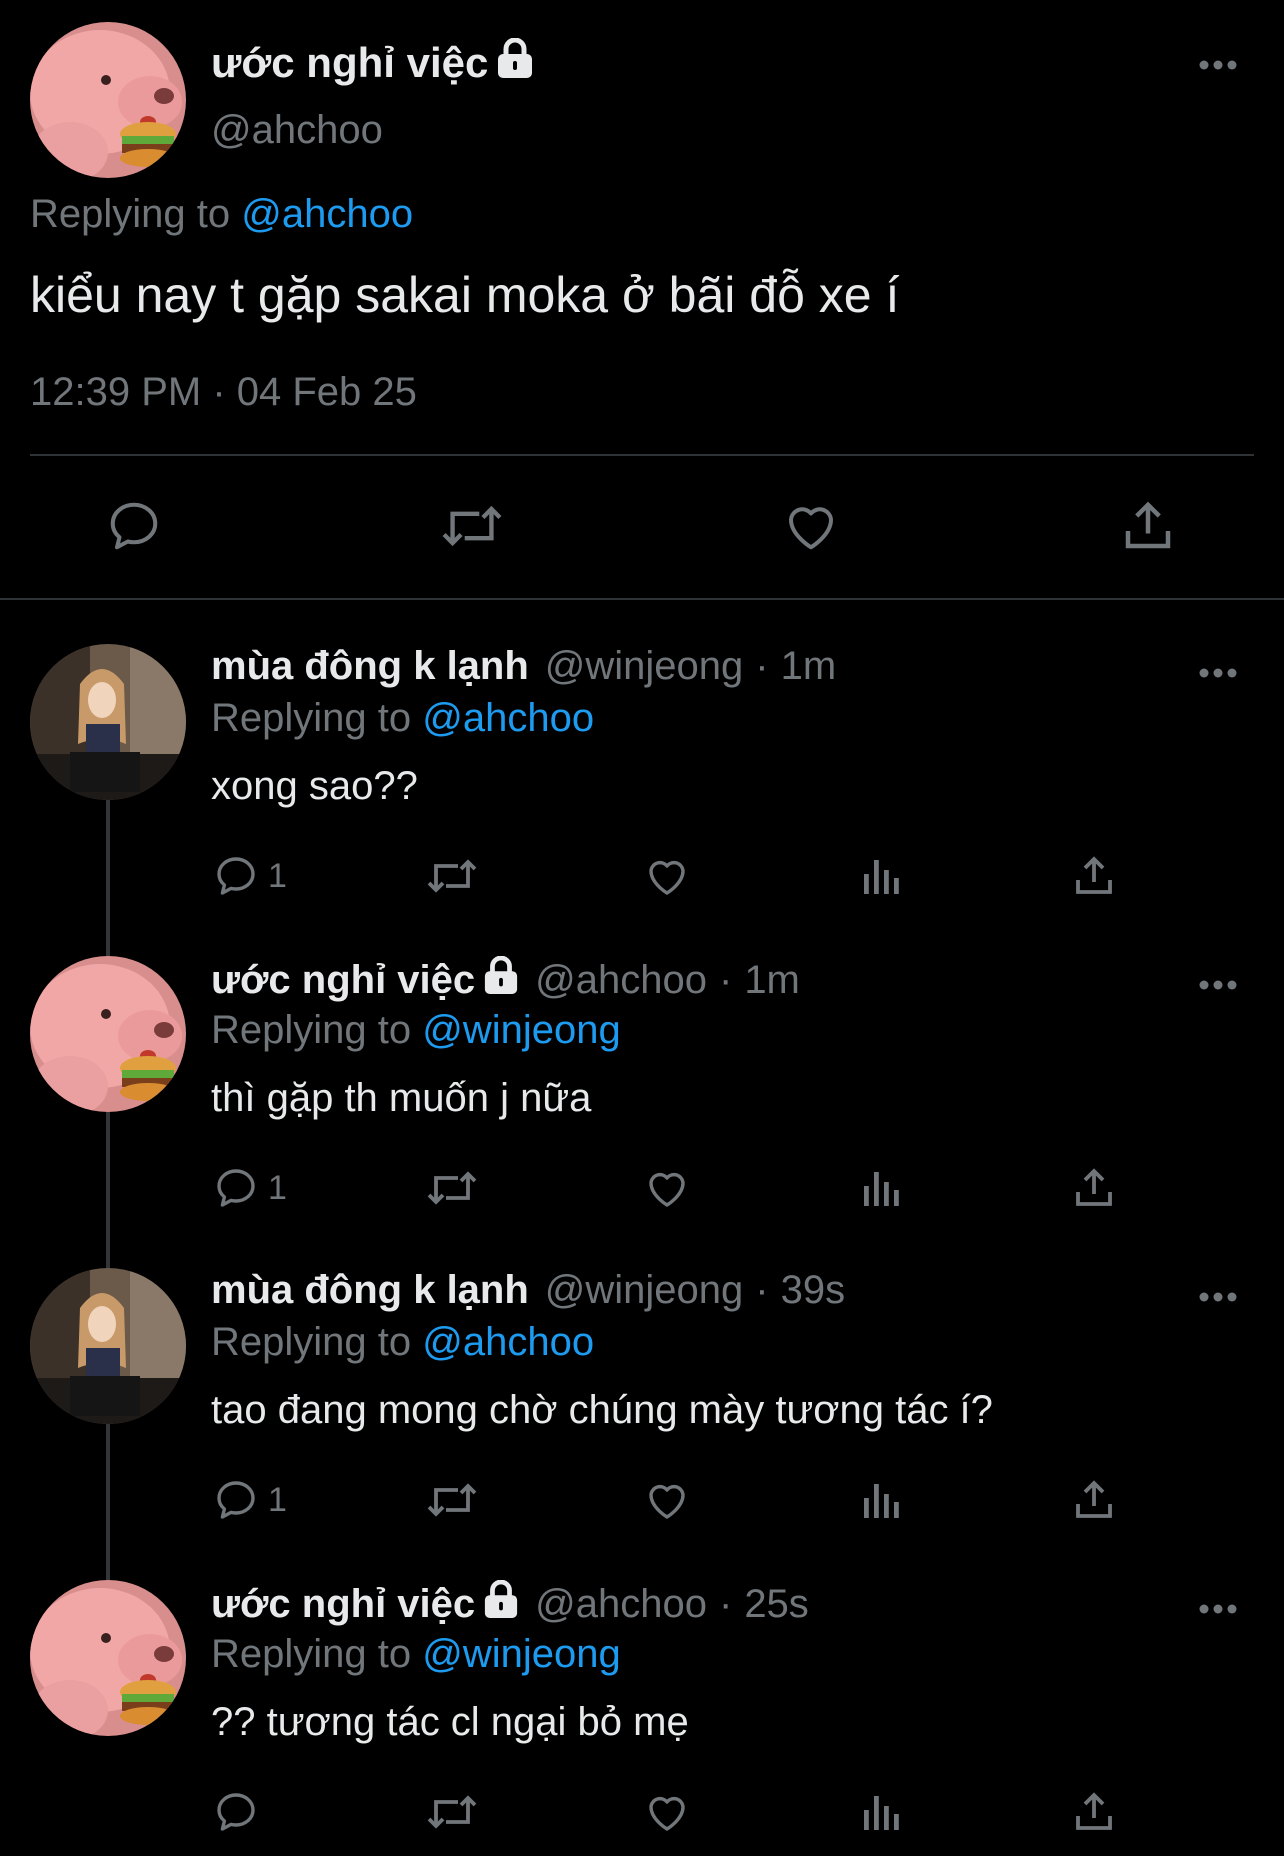 This screenshot has width=1284, height=1856. What do you see at coordinates (642, 455) in the screenshot?
I see `divider` at bounding box center [642, 455].